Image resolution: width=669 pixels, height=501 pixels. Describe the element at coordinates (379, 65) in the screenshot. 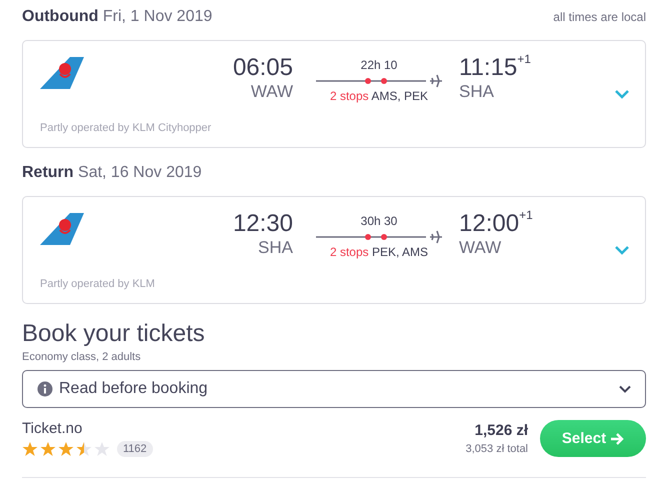

I see `flight-duration: 22h 10` at that location.